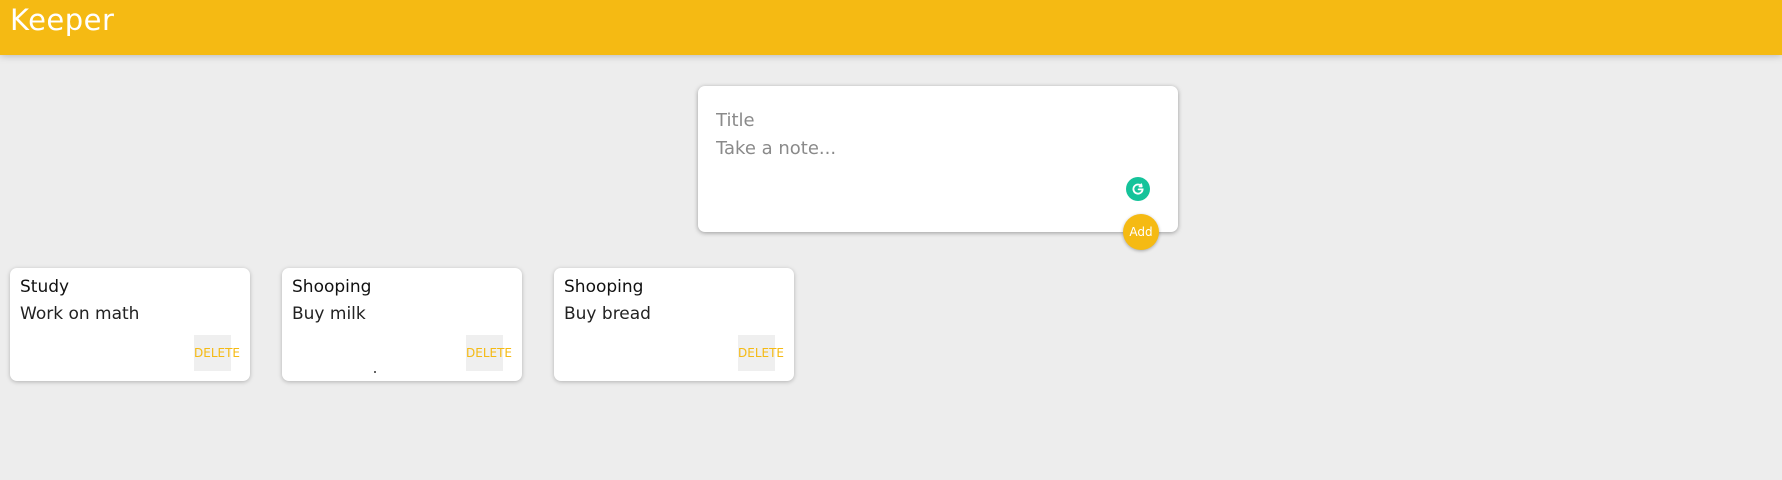 The height and width of the screenshot is (480, 1782). What do you see at coordinates (80, 314) in the screenshot?
I see `note-content: Work on math` at bounding box center [80, 314].